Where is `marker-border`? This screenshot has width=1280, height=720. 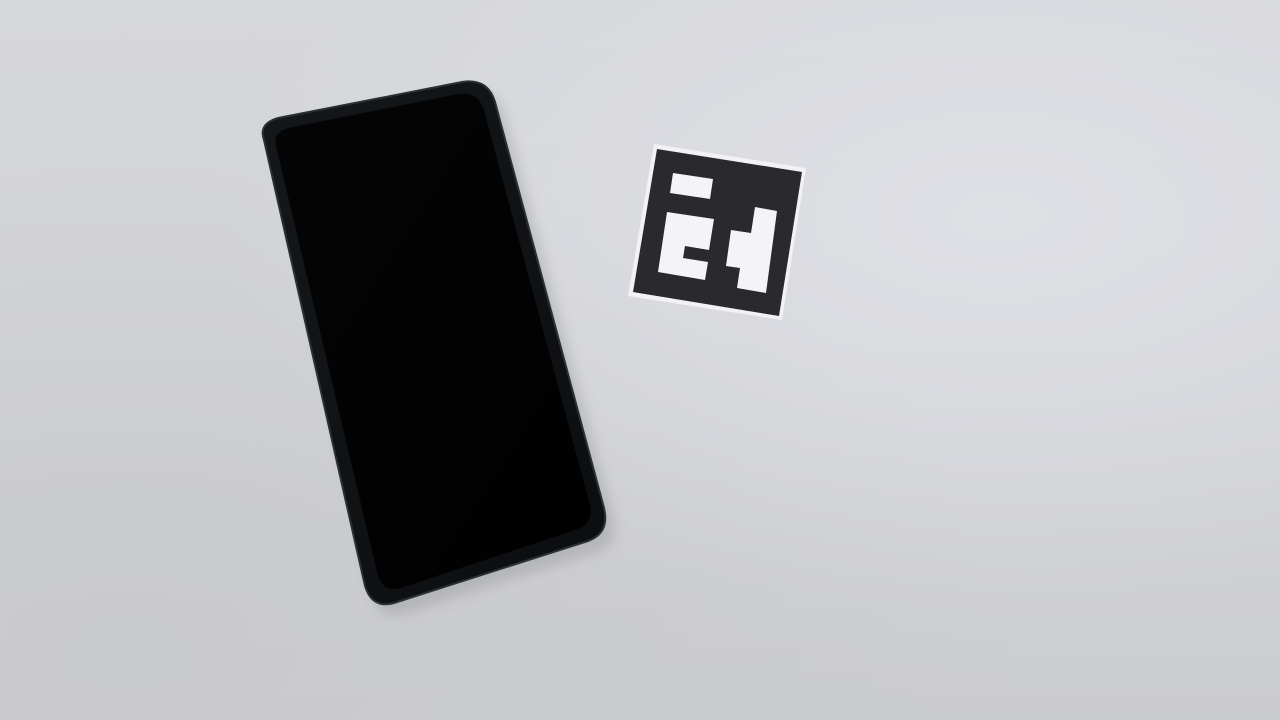
marker-border is located at coordinates (717, 232).